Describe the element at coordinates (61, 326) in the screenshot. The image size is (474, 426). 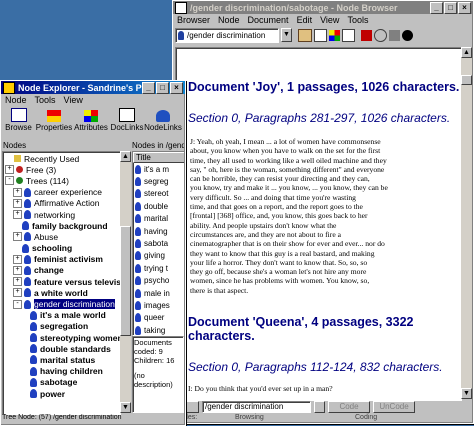
I see `tree-node-row: segregation` at that location.